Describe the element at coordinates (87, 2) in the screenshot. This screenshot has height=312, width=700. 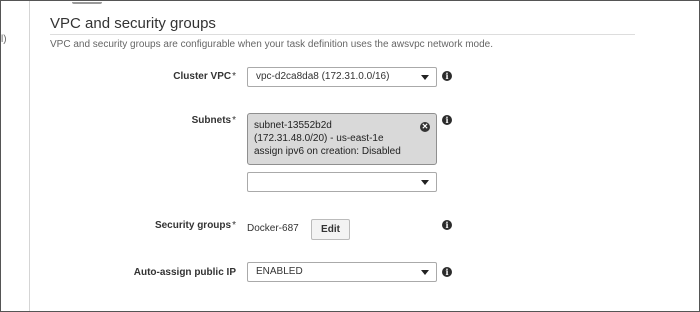
I see `section-collapse-edge` at that location.